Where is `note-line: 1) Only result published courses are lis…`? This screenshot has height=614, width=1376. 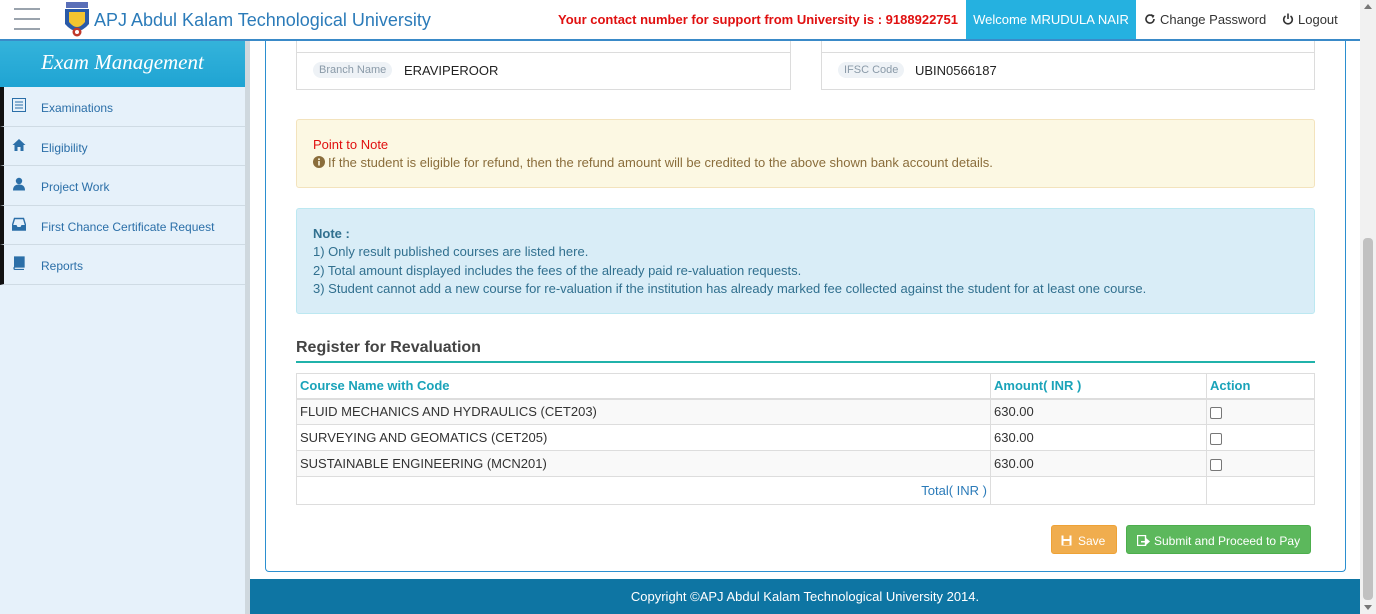
note-line: 1) Only result published courses are lis… is located at coordinates (451, 251).